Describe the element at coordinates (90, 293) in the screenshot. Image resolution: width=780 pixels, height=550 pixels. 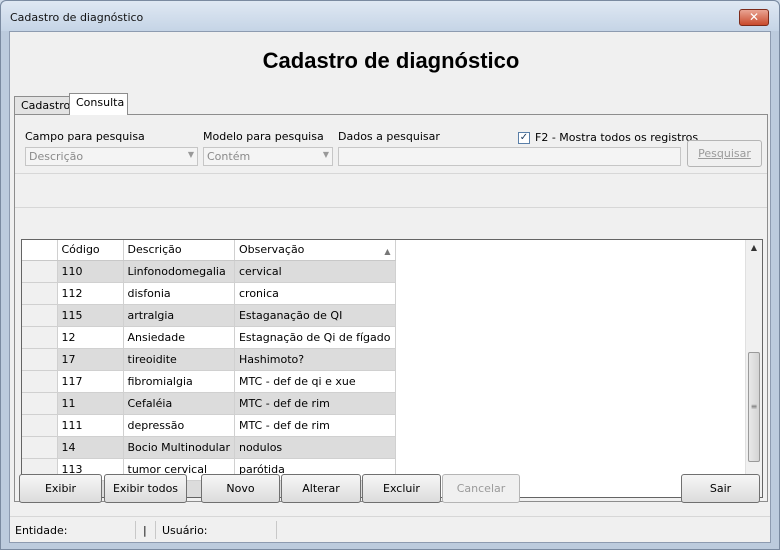
I see `cell-codigo: 112` at that location.